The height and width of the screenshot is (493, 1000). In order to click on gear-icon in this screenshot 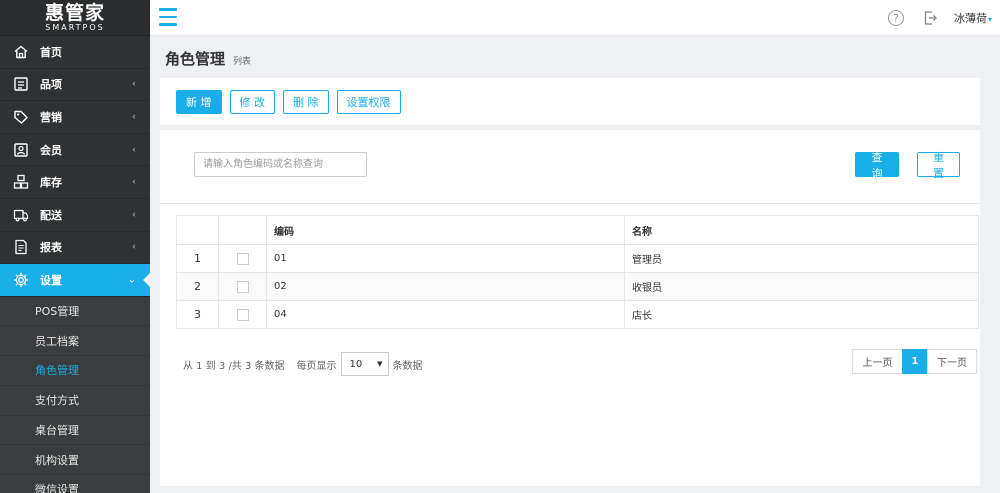, I will do `click(21, 280)`.